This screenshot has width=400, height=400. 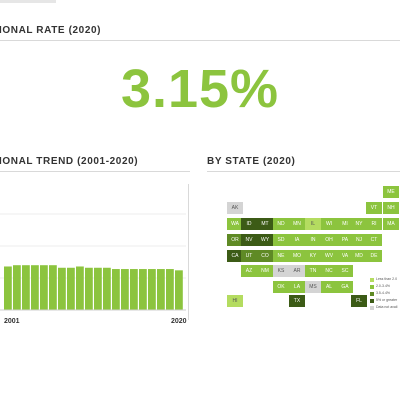 I want to click on state-tile-nv: NV, so click(x=249, y=240).